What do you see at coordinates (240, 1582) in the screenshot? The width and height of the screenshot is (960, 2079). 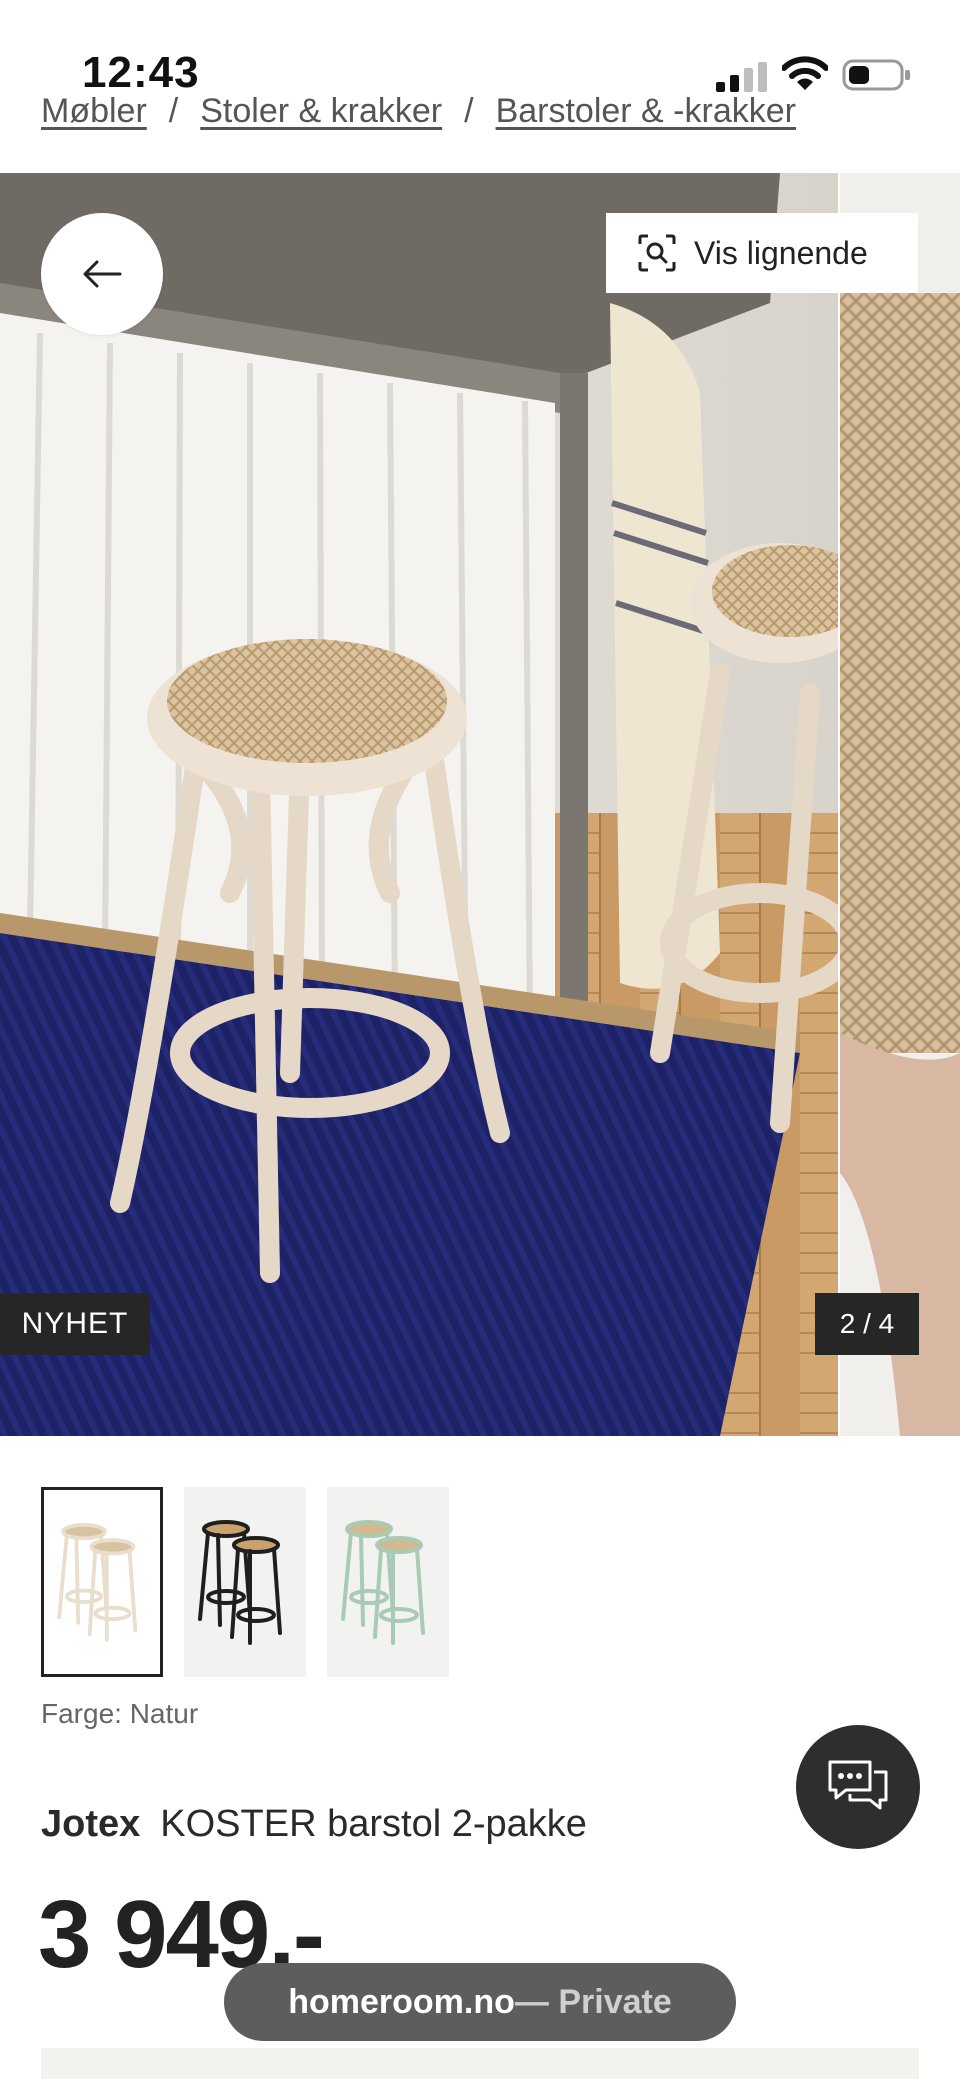 I see `thumbnail-stools-black` at bounding box center [240, 1582].